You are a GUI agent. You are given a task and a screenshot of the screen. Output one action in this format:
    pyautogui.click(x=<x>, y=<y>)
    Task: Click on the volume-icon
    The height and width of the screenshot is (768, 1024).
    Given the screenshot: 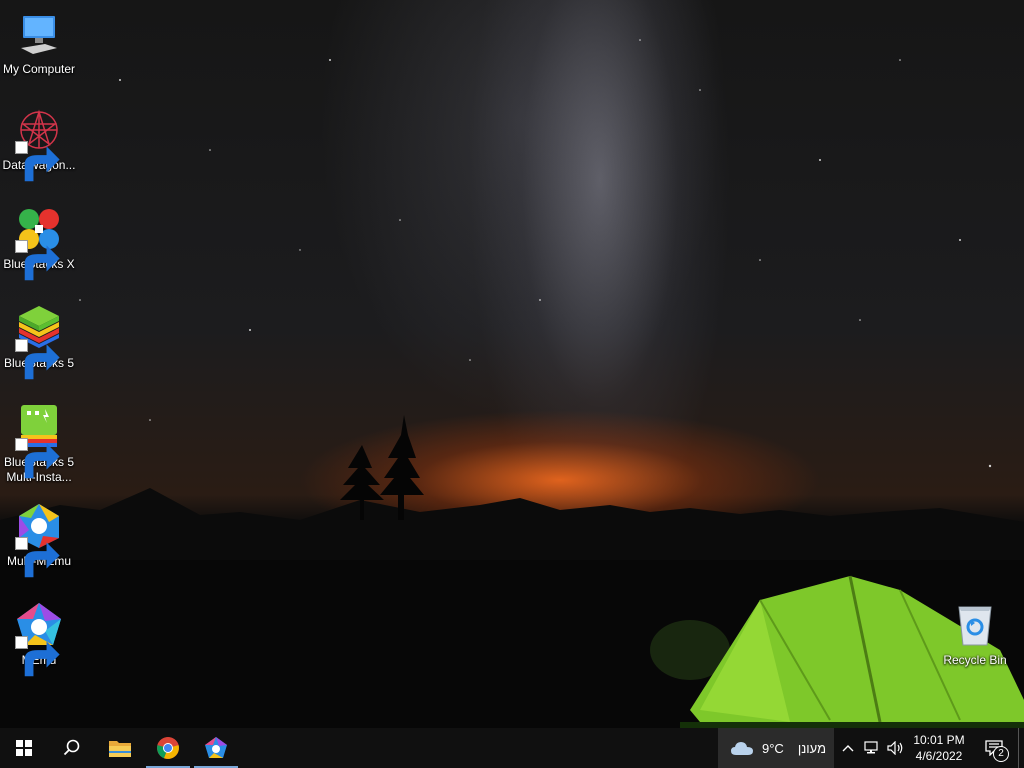 What is the action you would take?
    pyautogui.click(x=895, y=748)
    